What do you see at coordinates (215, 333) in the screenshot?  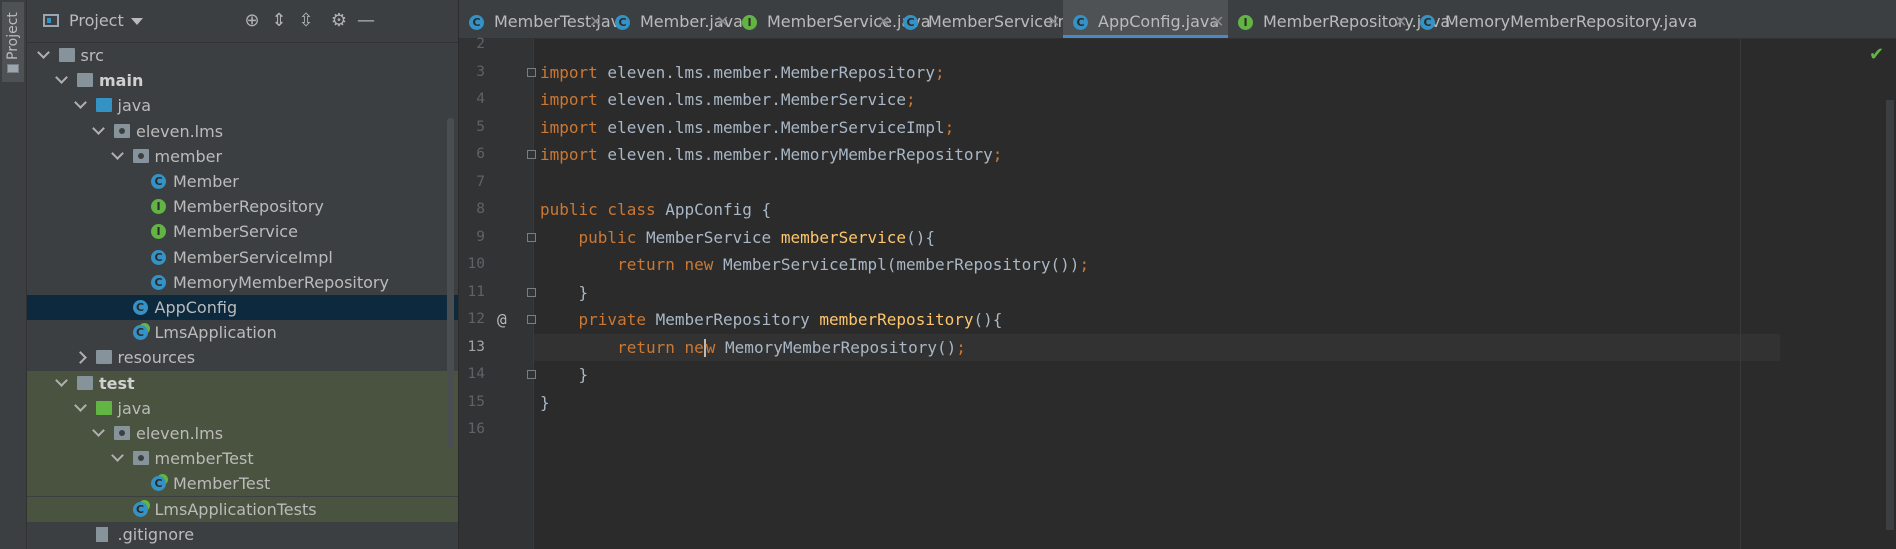 I see `tree-item-label: LmsApplication` at bounding box center [215, 333].